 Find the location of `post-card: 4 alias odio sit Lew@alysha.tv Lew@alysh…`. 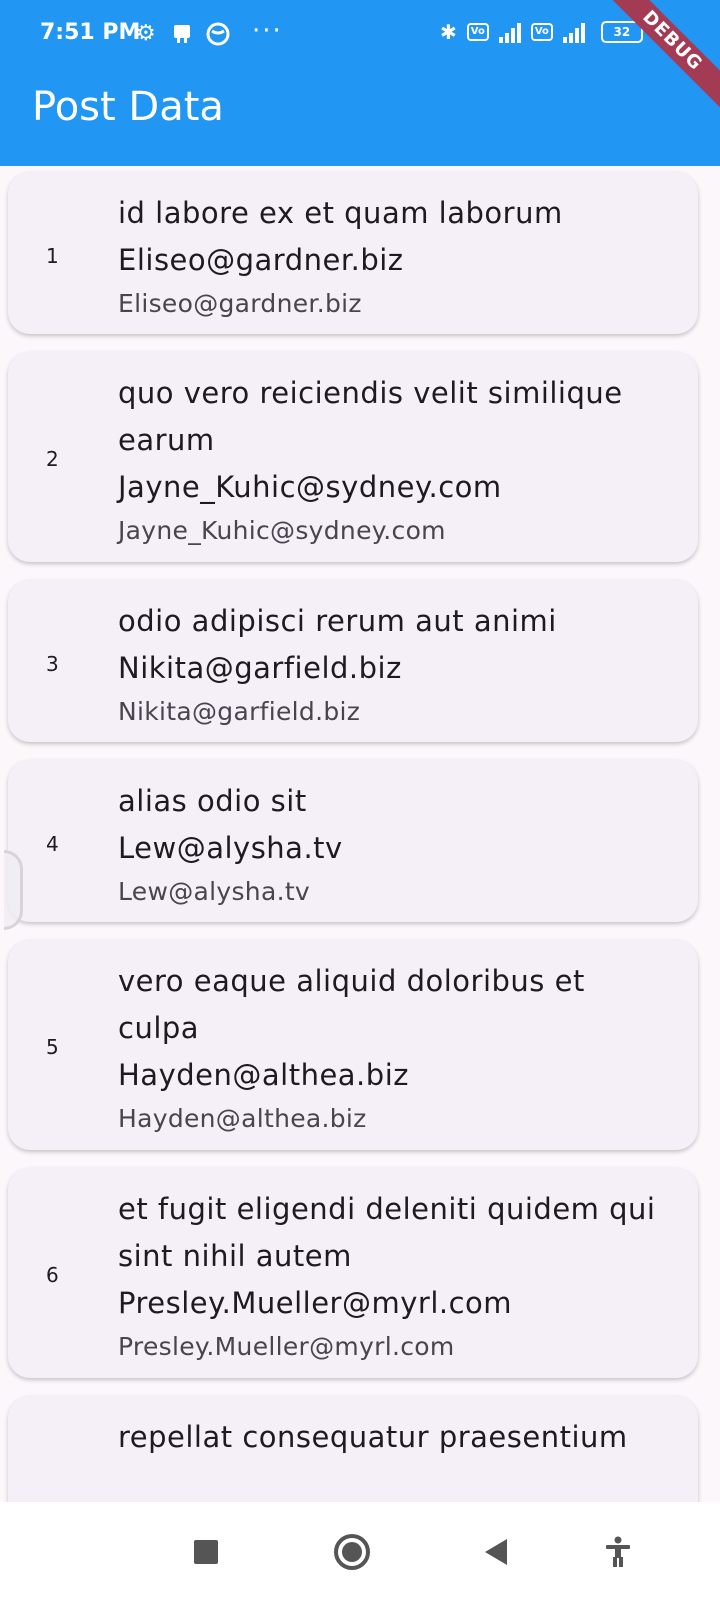

post-card: 4 alias odio sit Lew@alysha.tv Lew@alysh… is located at coordinates (353, 841).